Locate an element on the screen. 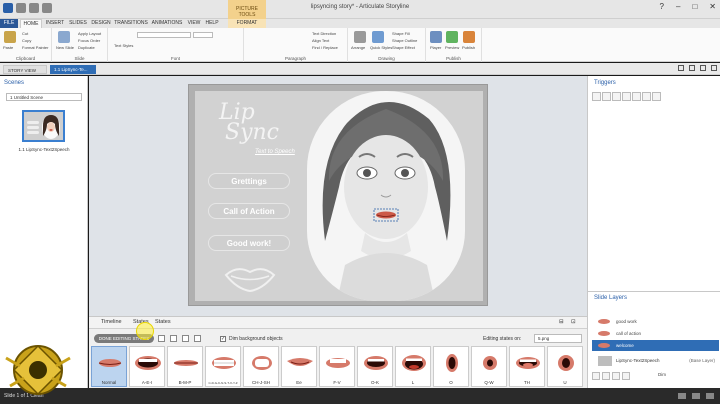 The width and height of the screenshot is (720, 404). preview-button: Preview is located at coordinates (452, 47).